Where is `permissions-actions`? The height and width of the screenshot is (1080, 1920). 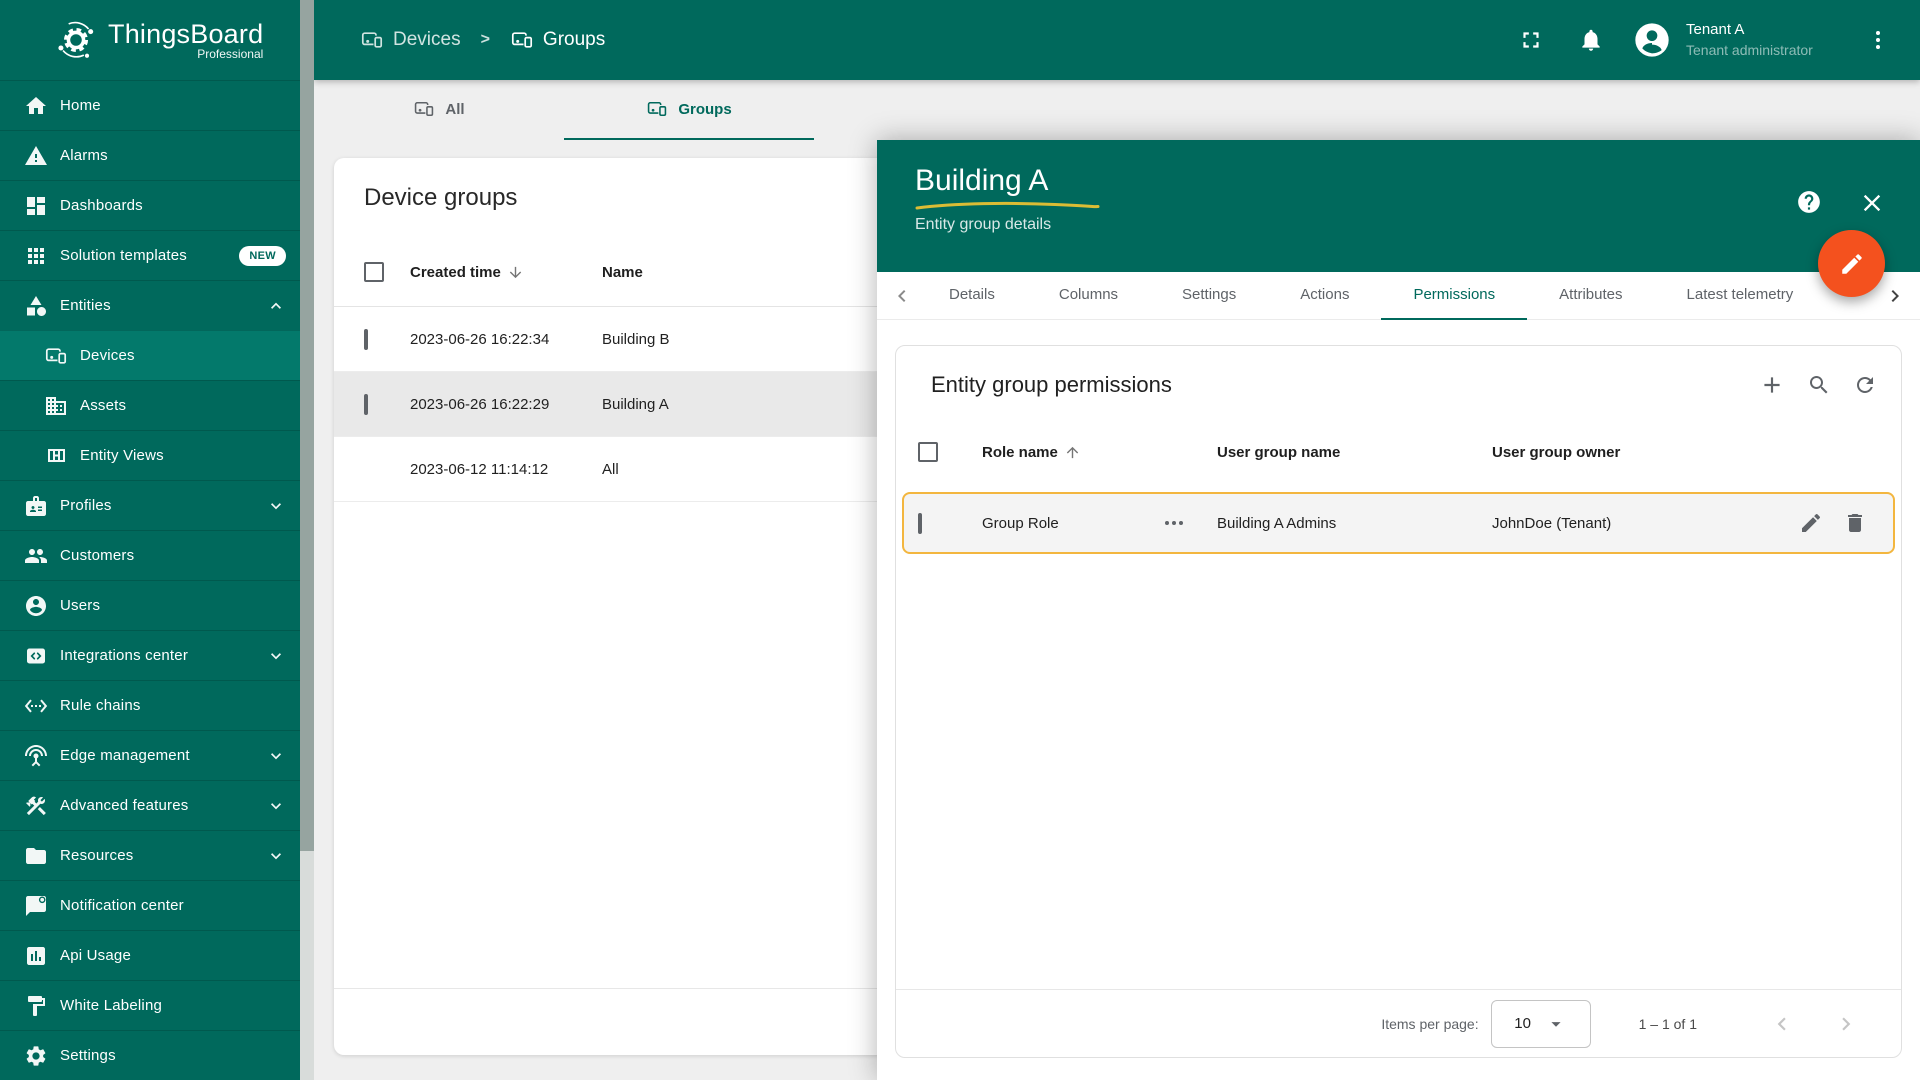 permissions-actions is located at coordinates (1818, 385).